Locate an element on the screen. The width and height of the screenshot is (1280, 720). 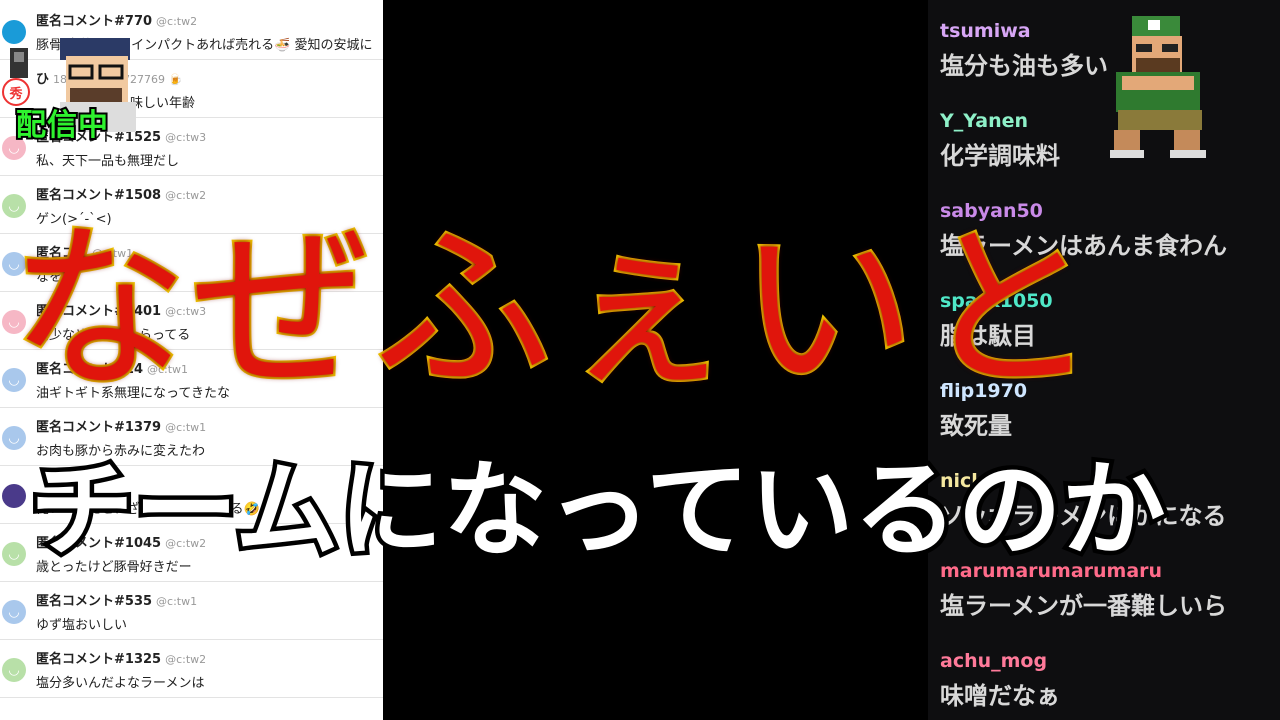
comment-text: ゆず塩おいしい is located at coordinates (82, 625).